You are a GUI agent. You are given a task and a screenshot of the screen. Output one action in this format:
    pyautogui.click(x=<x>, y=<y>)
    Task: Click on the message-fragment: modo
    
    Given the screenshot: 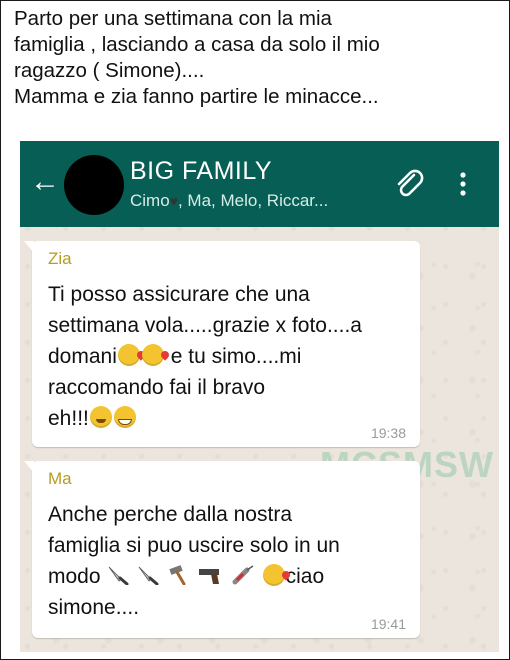 What is the action you would take?
    pyautogui.click(x=74, y=576)
    